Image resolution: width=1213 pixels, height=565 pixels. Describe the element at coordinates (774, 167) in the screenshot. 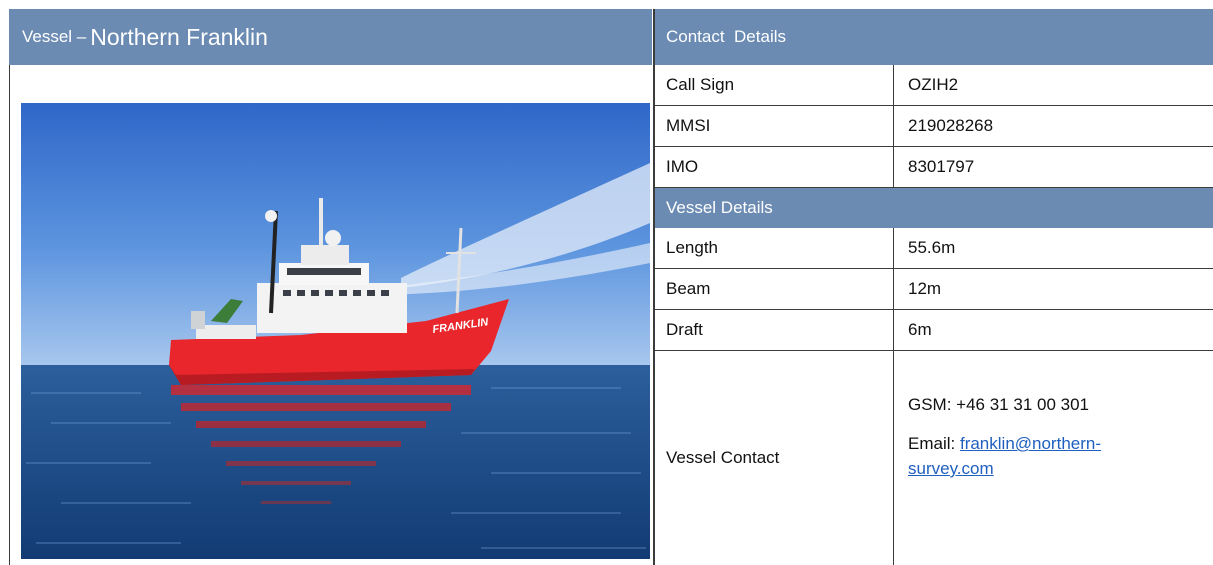

I see `imo-label: IMO` at that location.